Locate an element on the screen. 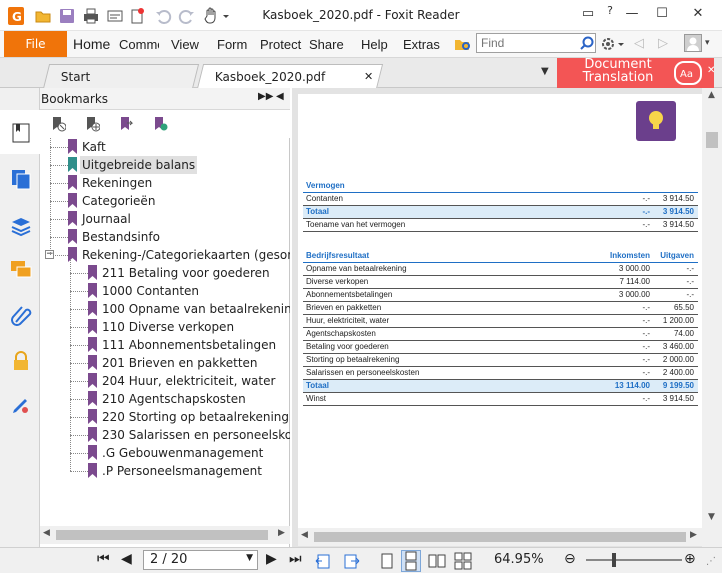 This screenshot has width=722, height=574. scroll-down-icon: ▼ is located at coordinates (711, 517).